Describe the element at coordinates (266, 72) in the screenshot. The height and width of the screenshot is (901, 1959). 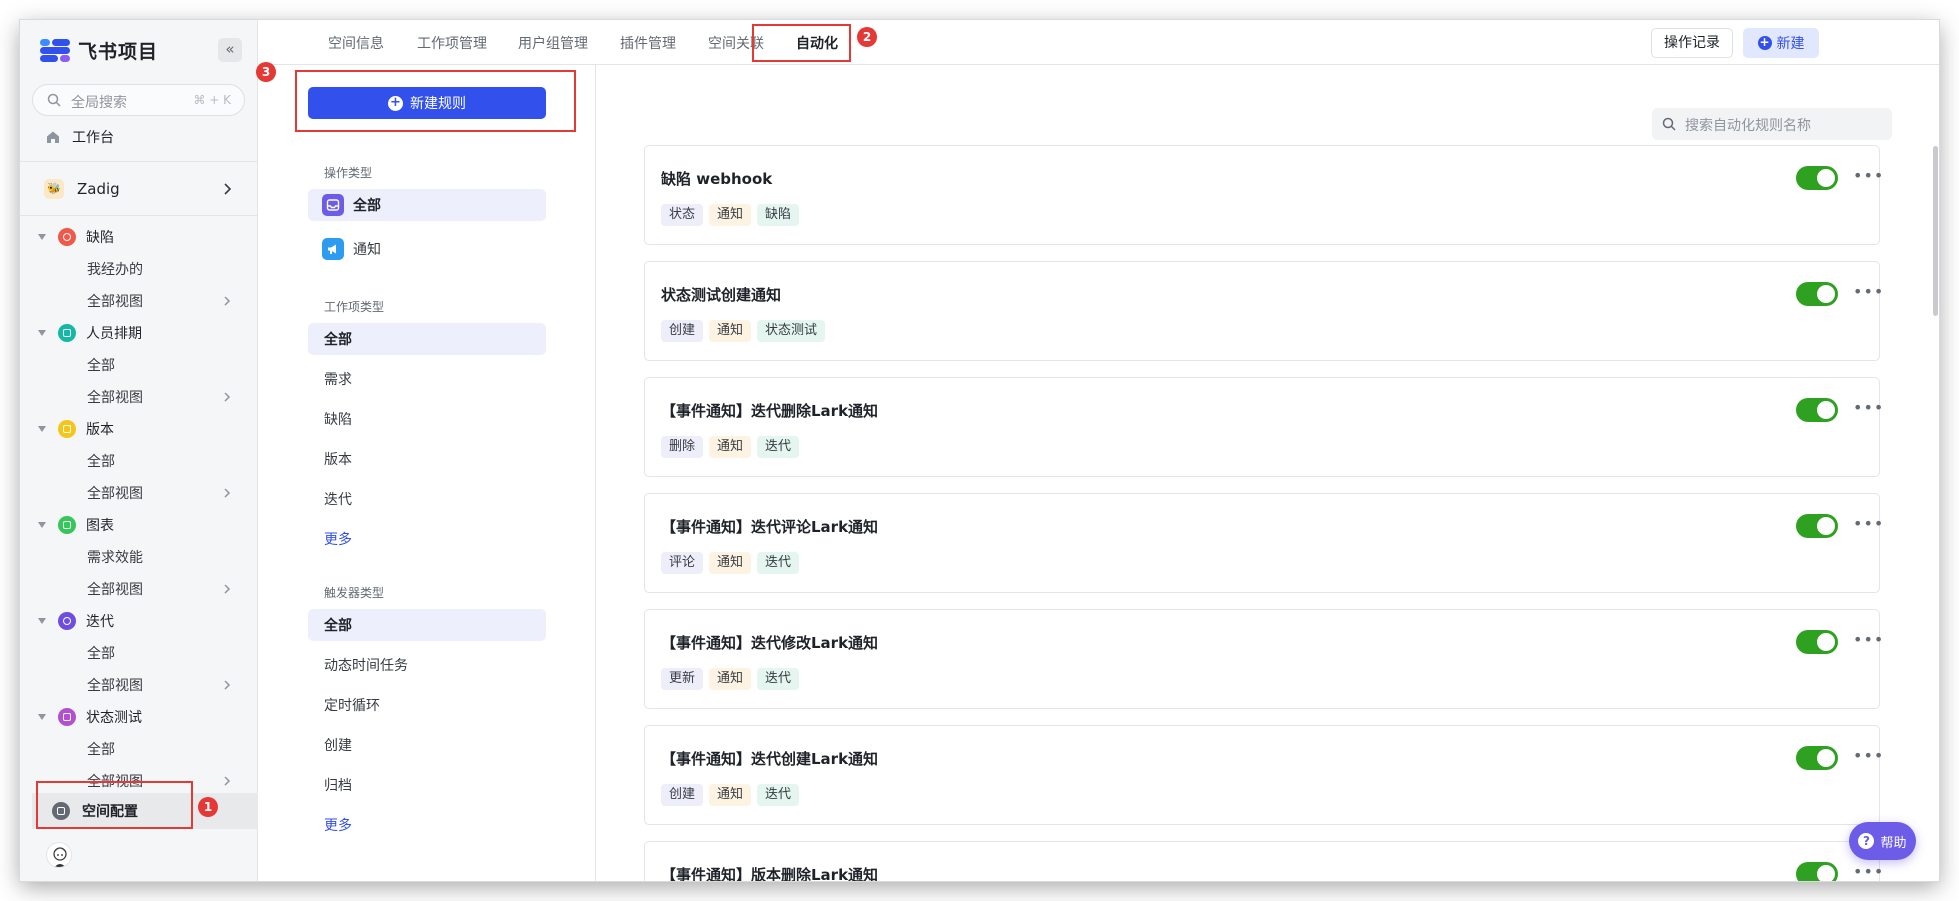
I see `step-badge-3: 3` at that location.